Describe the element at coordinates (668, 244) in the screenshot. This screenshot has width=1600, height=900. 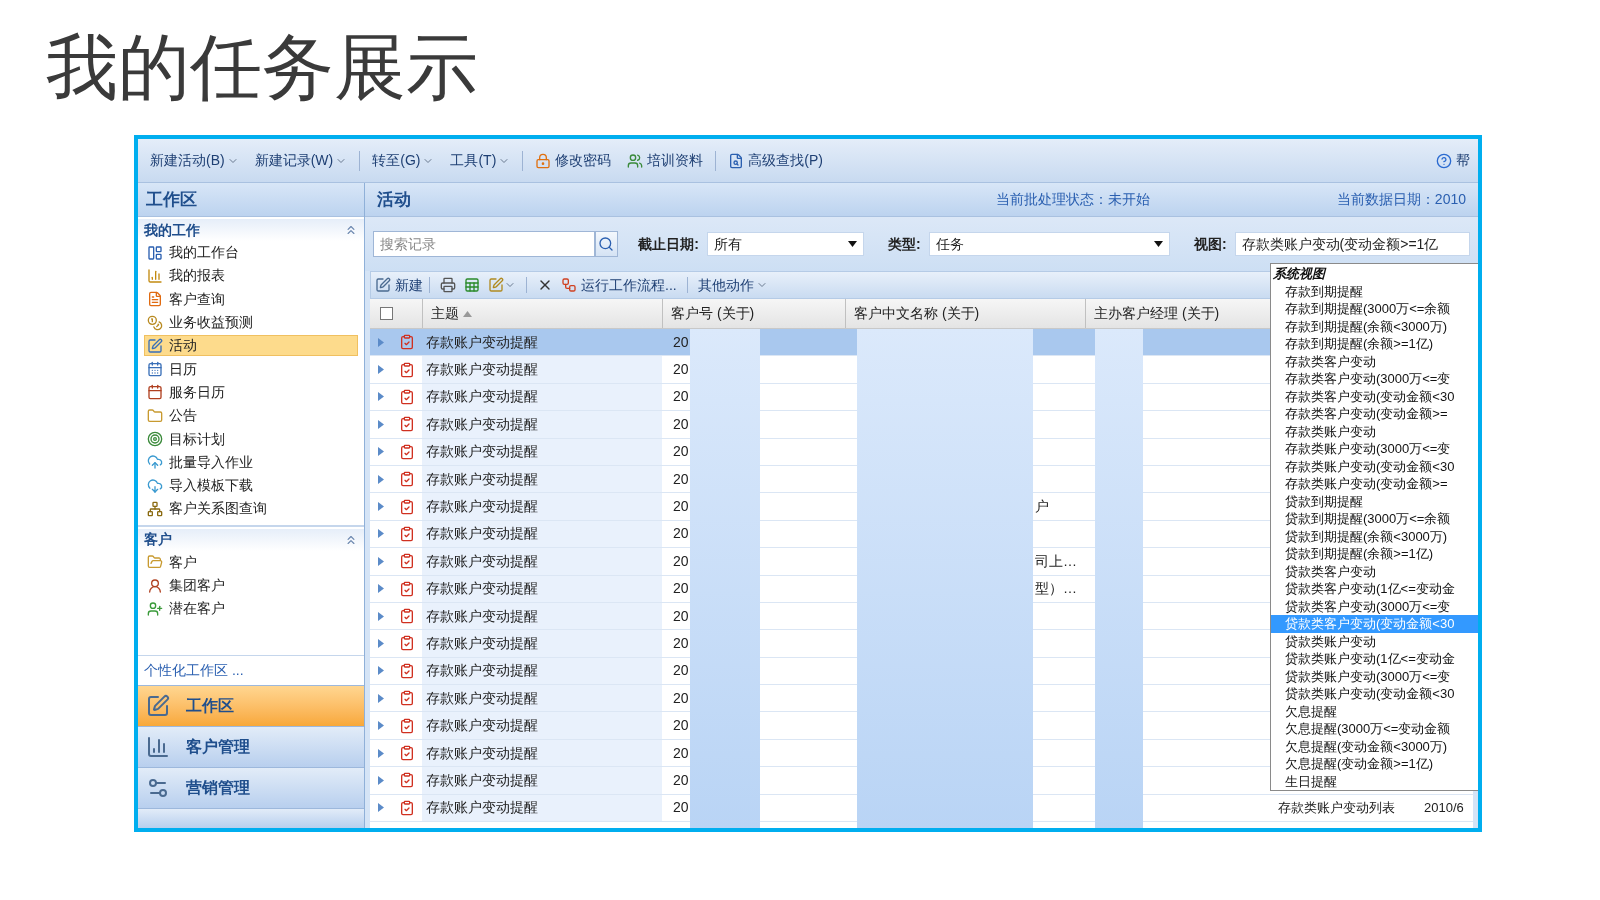
I see `filter-label: 截止日期:` at that location.